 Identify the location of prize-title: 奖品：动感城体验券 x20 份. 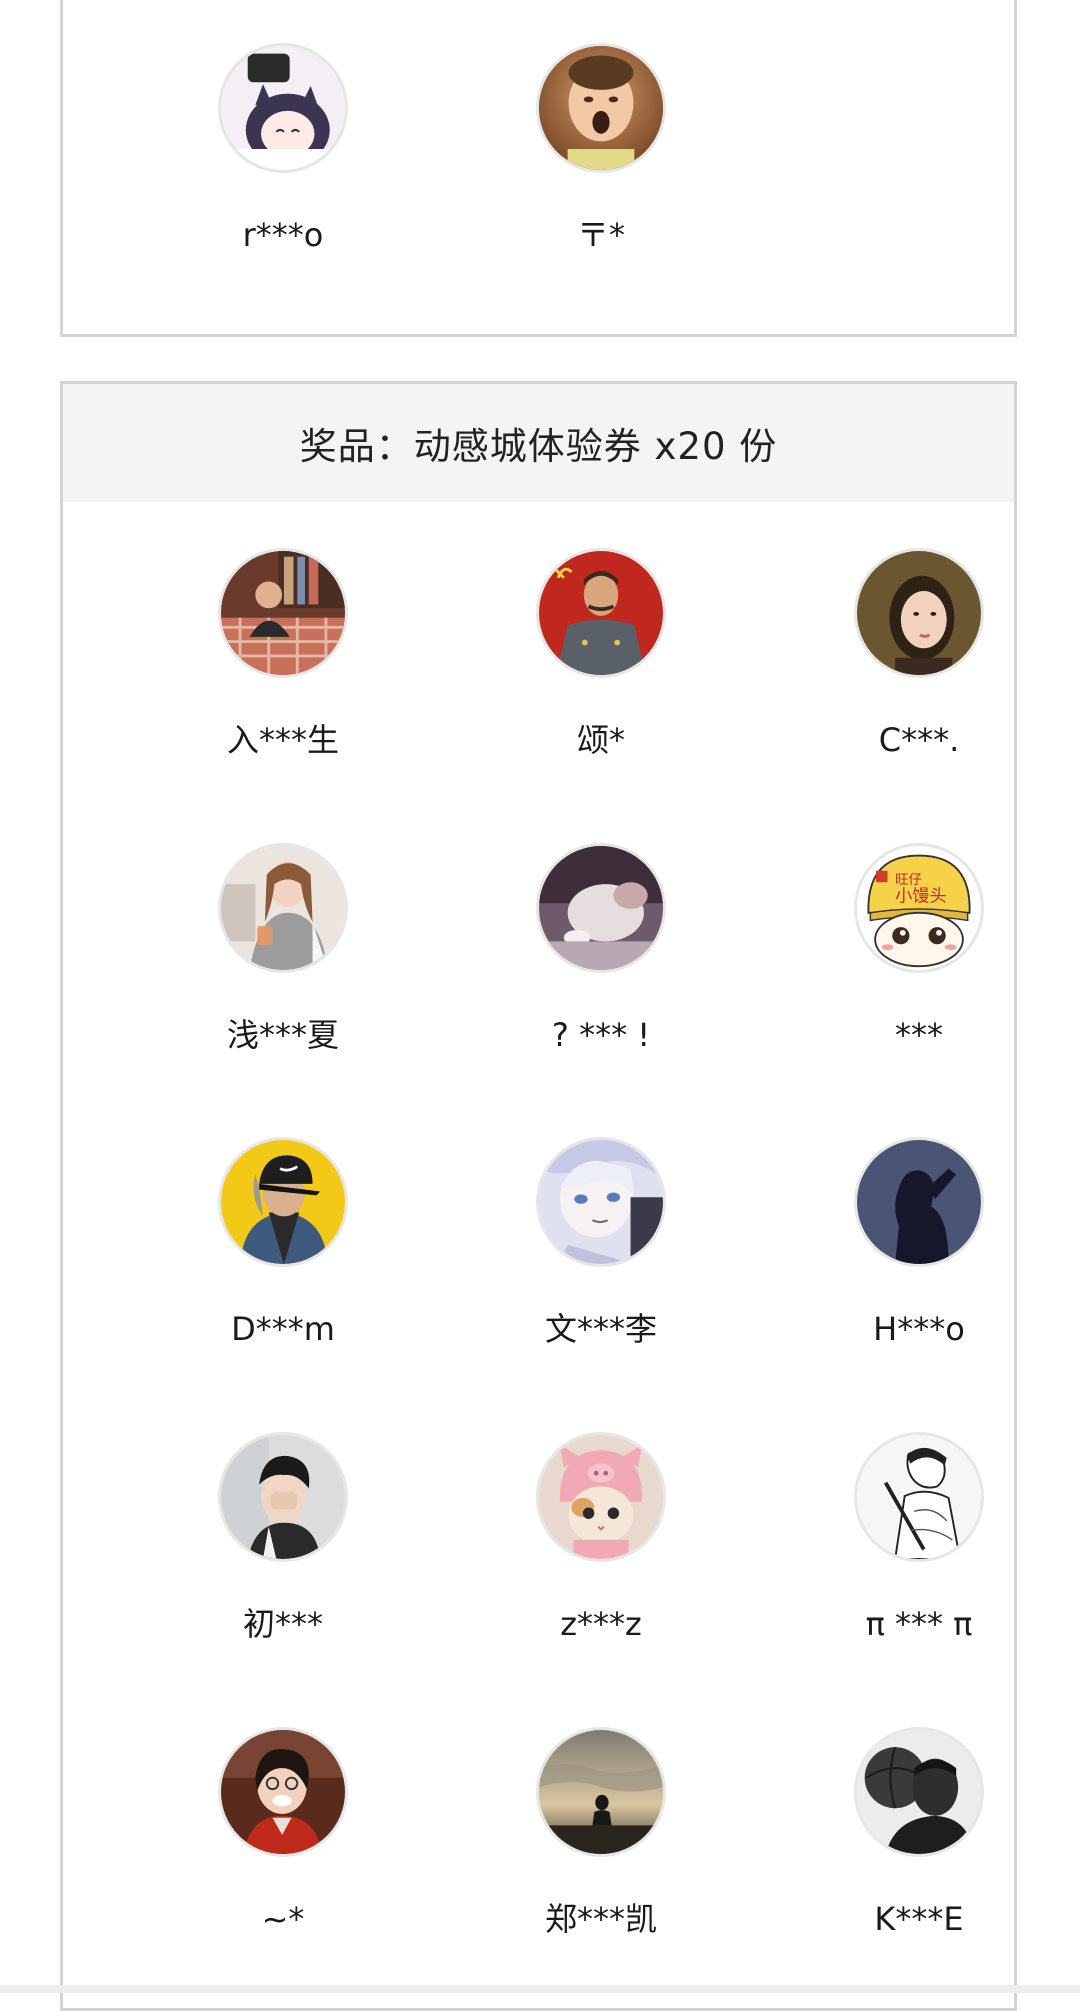
(538, 443).